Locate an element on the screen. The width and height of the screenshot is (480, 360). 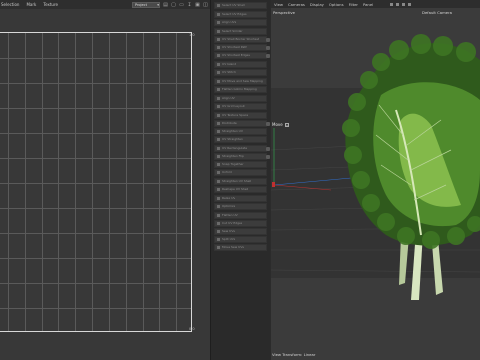
tool-item: Select UV Shell is located at coordinates (240, 5).